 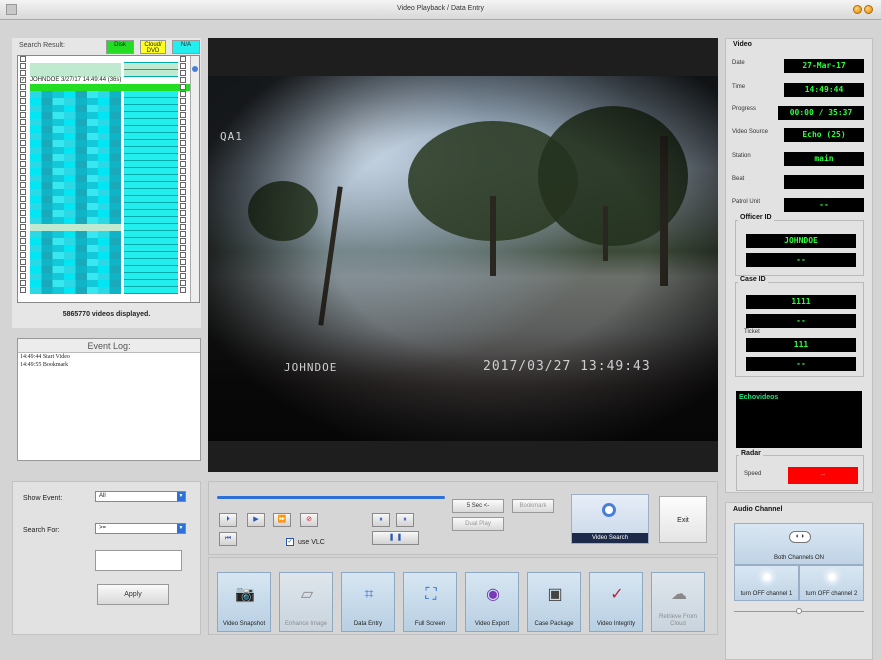 I want to click on exit-button: Exit, so click(x=683, y=519).